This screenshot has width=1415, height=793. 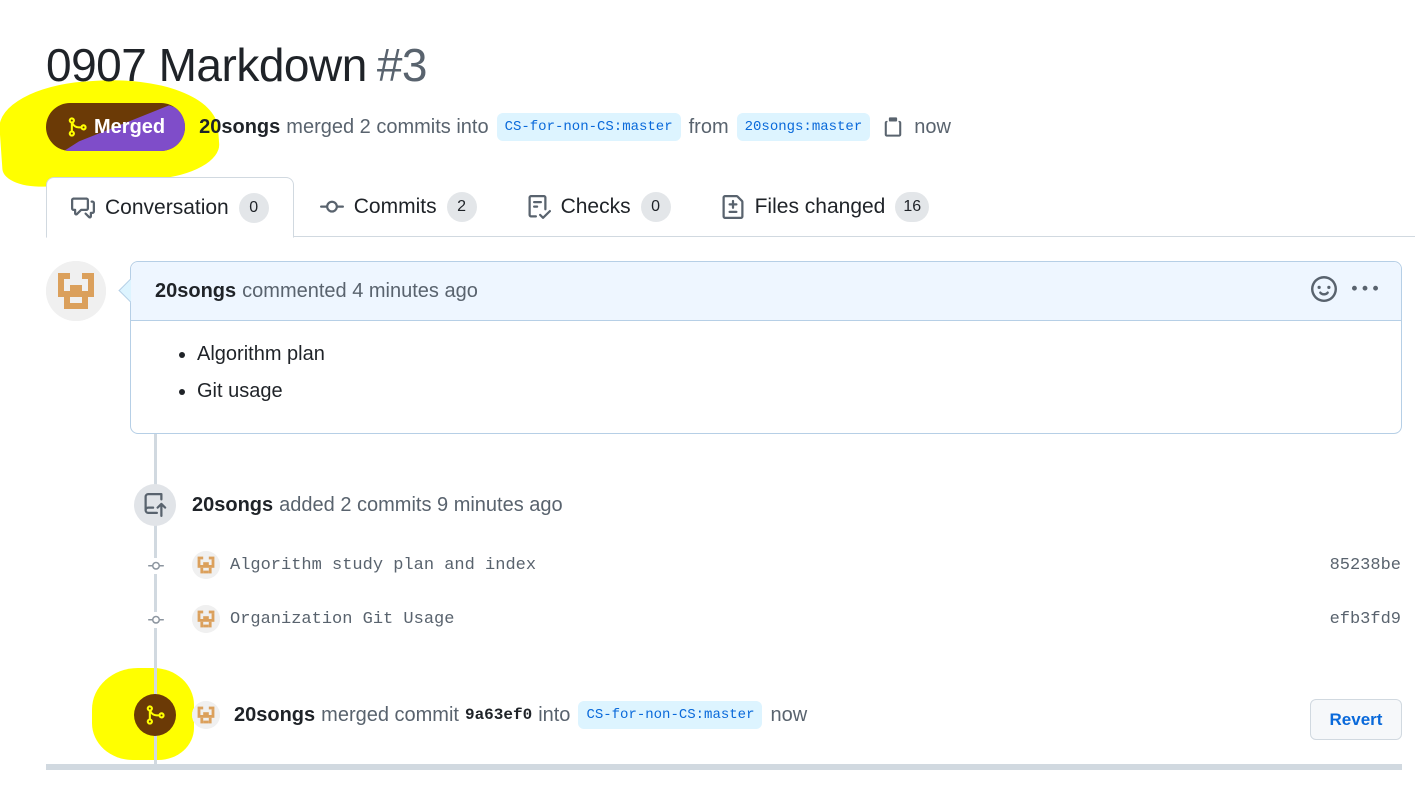 What do you see at coordinates (595, 206) in the screenshot?
I see `tab-label: Checks` at bounding box center [595, 206].